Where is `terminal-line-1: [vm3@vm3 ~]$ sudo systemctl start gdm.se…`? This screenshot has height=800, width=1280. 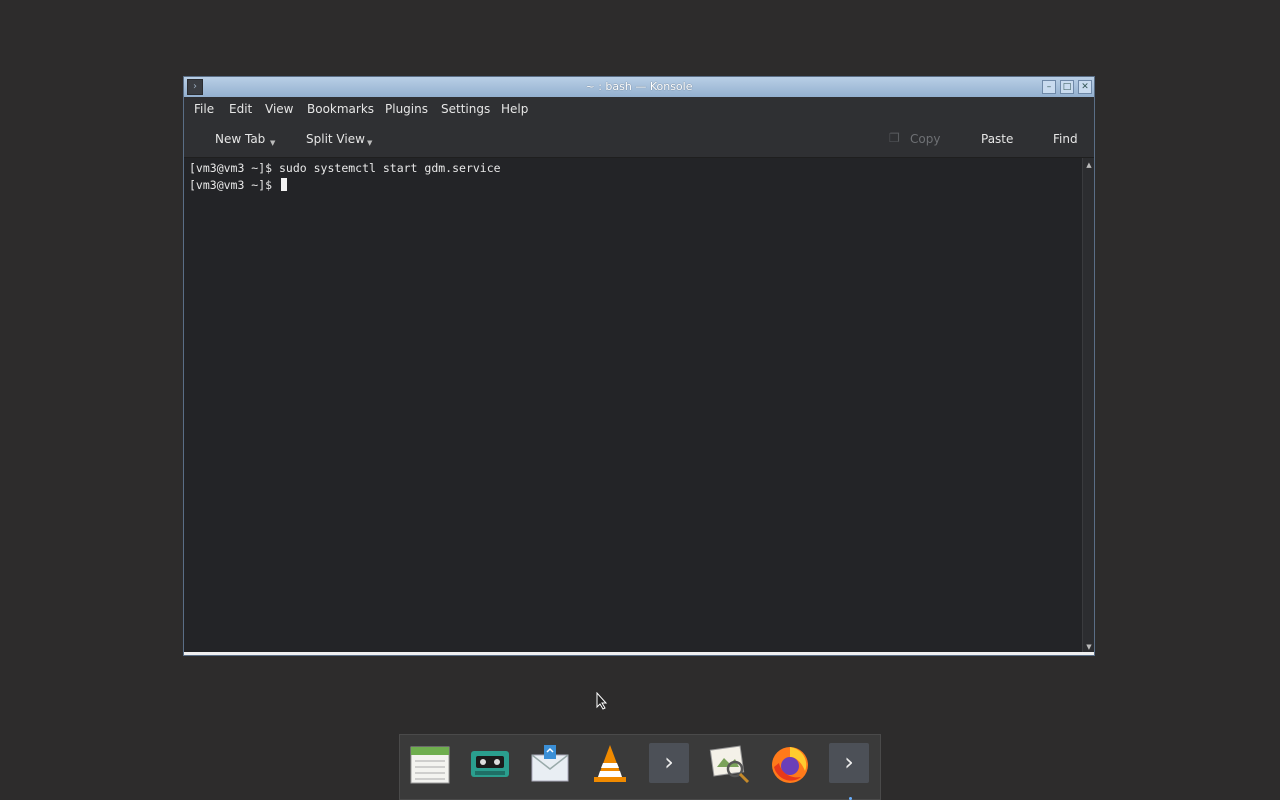
terminal-line-1: [vm3@vm3 ~]$ sudo systemctl start gdm.se… is located at coordinates (345, 168).